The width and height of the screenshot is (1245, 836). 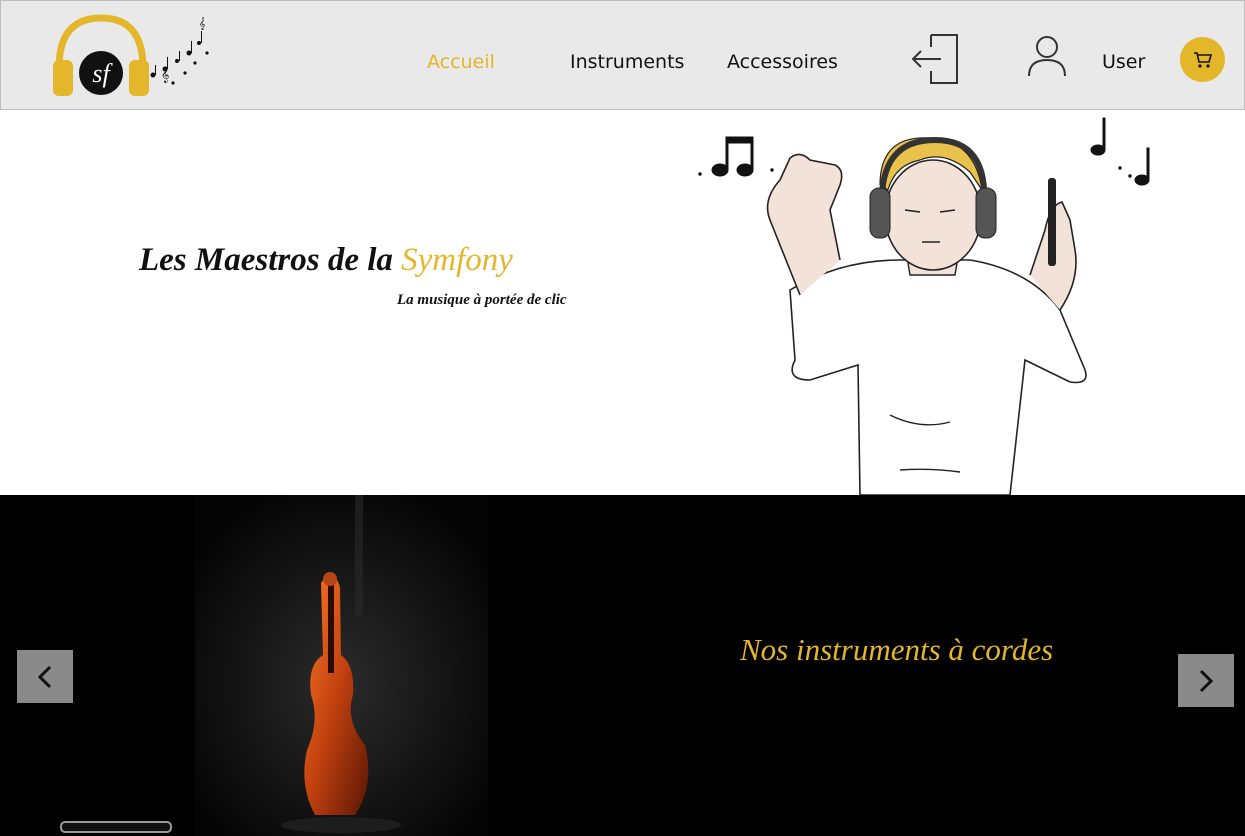 I want to click on double-bass-photo, so click(x=341, y=665).